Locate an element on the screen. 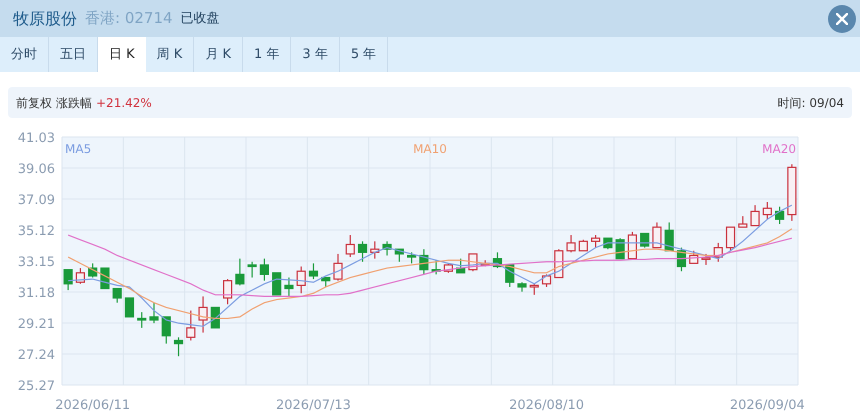 This screenshot has width=860, height=412. change-value: +21.42% is located at coordinates (124, 103).